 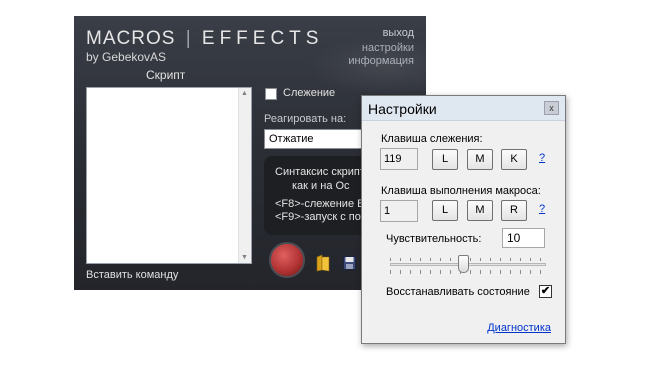 What do you see at coordinates (305, 119) in the screenshot?
I see `react-on-label: Реагировать на:` at bounding box center [305, 119].